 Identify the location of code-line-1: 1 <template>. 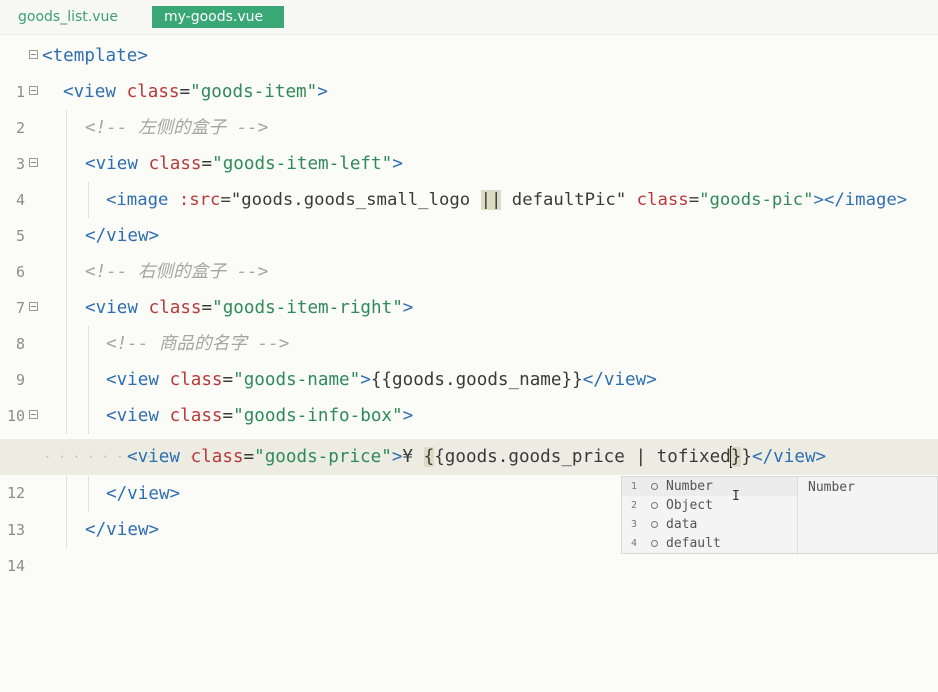
(469, 69).